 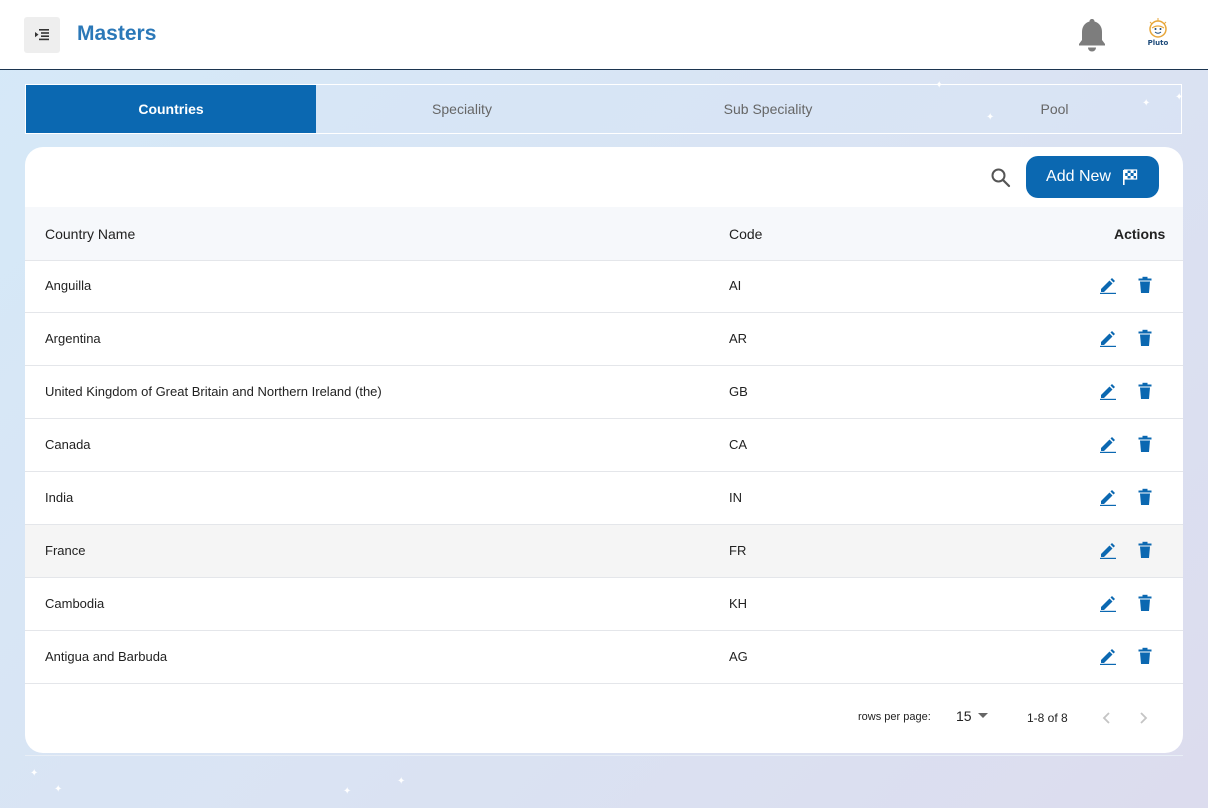 I want to click on bell-icon, so click(x=1092, y=35).